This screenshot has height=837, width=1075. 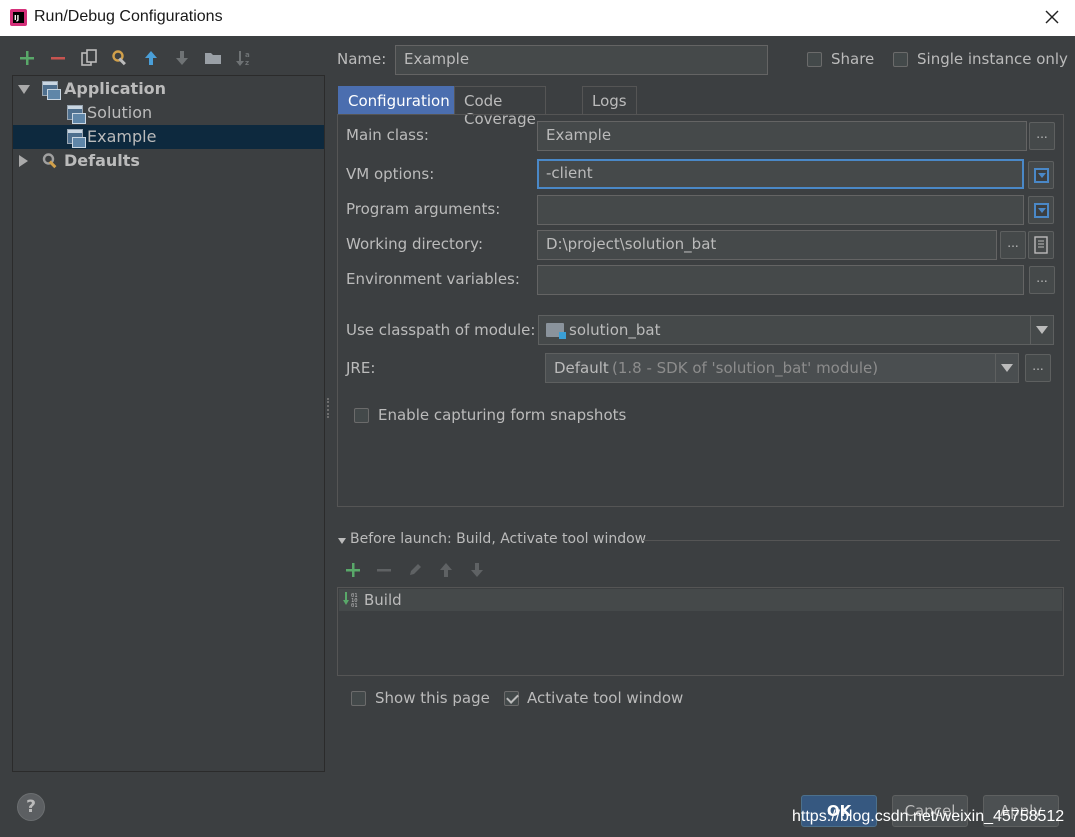 I want to click on intellij-app-icon: IJ, so click(x=18, y=17).